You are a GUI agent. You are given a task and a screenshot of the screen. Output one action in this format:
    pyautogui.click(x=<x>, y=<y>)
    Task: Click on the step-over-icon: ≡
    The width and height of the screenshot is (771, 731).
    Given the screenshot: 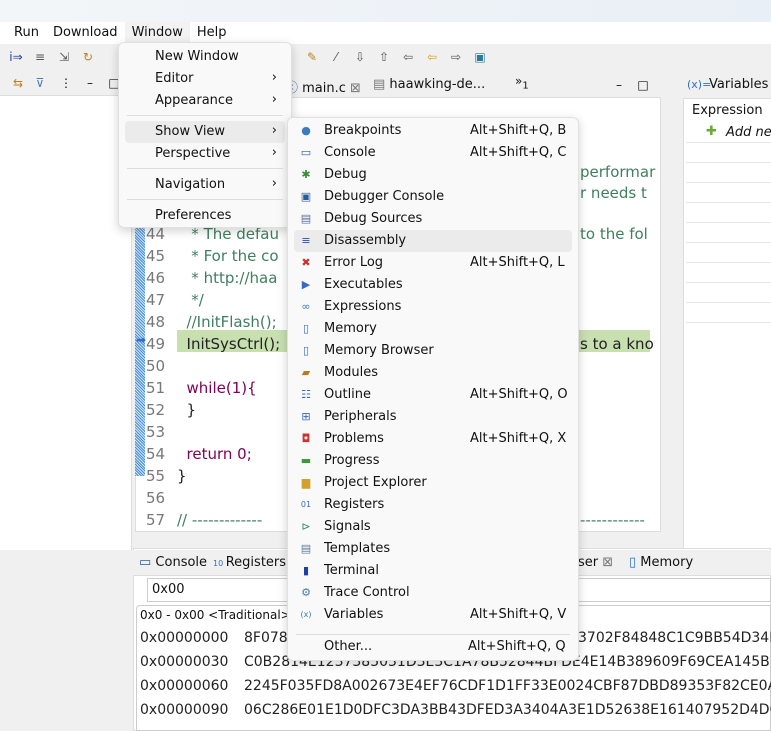 What is the action you would take?
    pyautogui.click(x=40, y=57)
    